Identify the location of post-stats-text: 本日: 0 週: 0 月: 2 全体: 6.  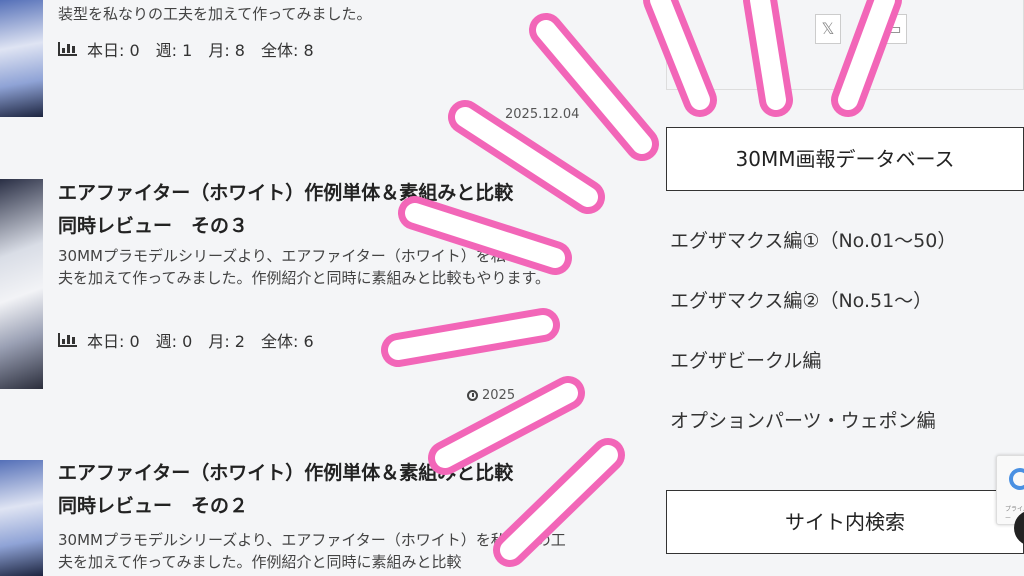
(200, 341).